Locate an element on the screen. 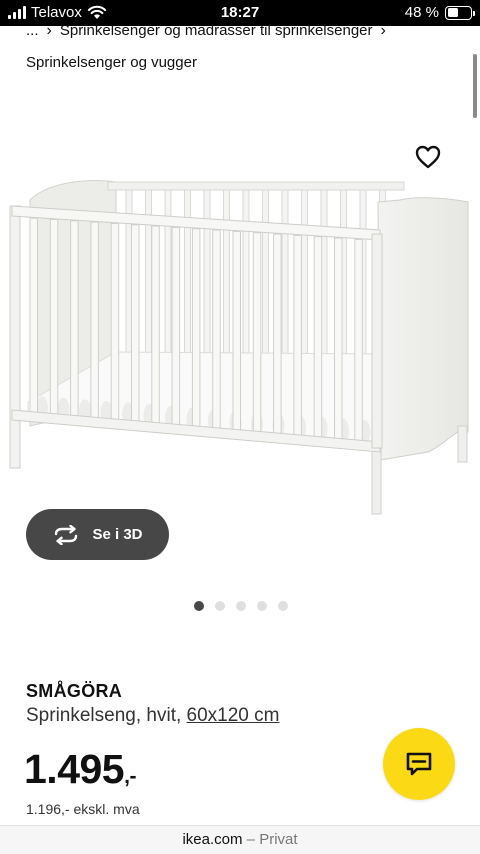  price-suffix: ,- is located at coordinates (130, 776).